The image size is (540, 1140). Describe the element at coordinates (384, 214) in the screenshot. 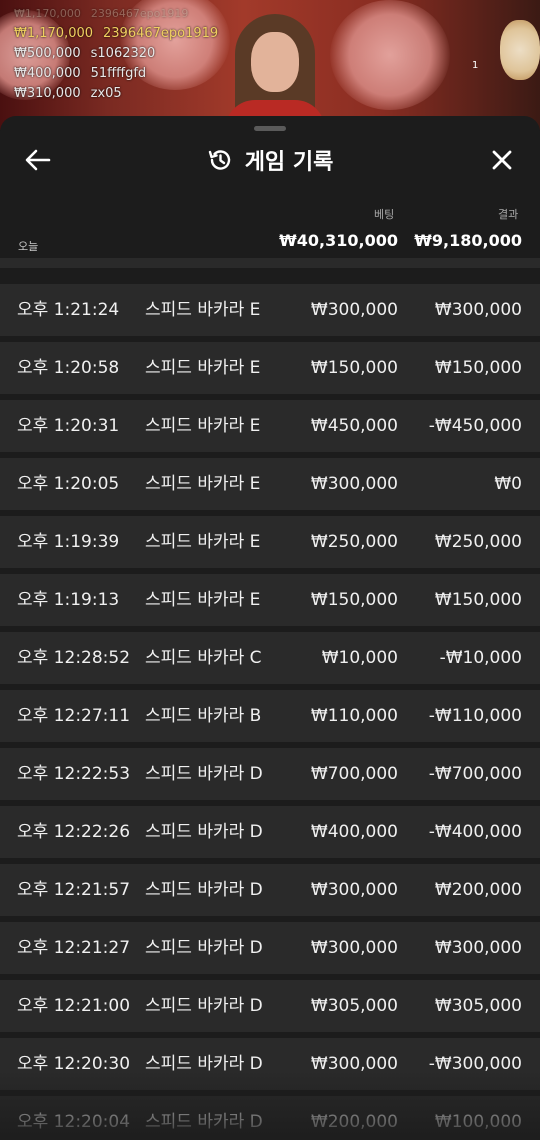

I see `column-header-bet: 베팅` at that location.